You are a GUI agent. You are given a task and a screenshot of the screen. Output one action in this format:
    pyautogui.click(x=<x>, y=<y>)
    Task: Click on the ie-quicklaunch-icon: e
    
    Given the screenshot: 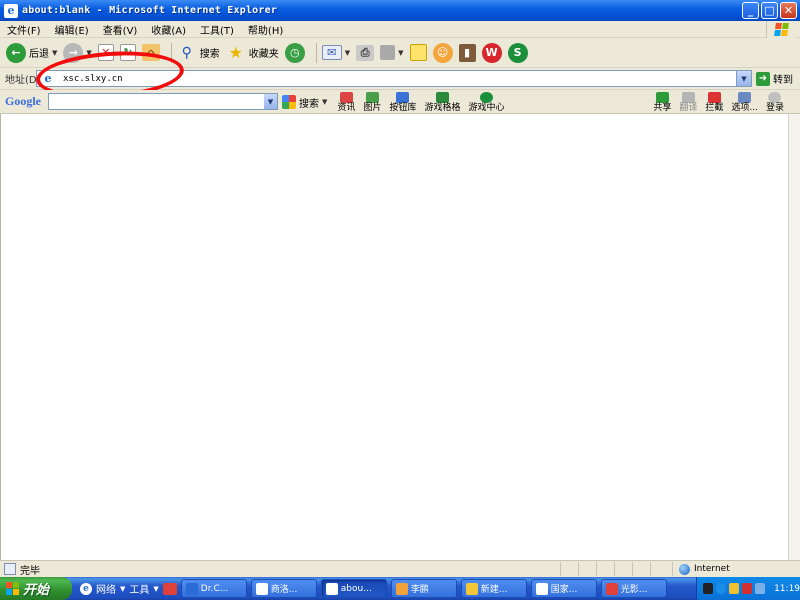 What is the action you would take?
    pyautogui.click(x=86, y=588)
    